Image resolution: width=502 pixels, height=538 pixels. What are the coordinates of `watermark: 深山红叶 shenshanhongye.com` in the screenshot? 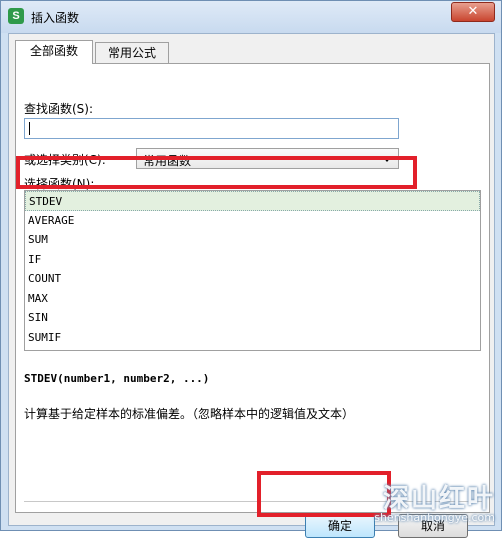 It's located at (434, 505).